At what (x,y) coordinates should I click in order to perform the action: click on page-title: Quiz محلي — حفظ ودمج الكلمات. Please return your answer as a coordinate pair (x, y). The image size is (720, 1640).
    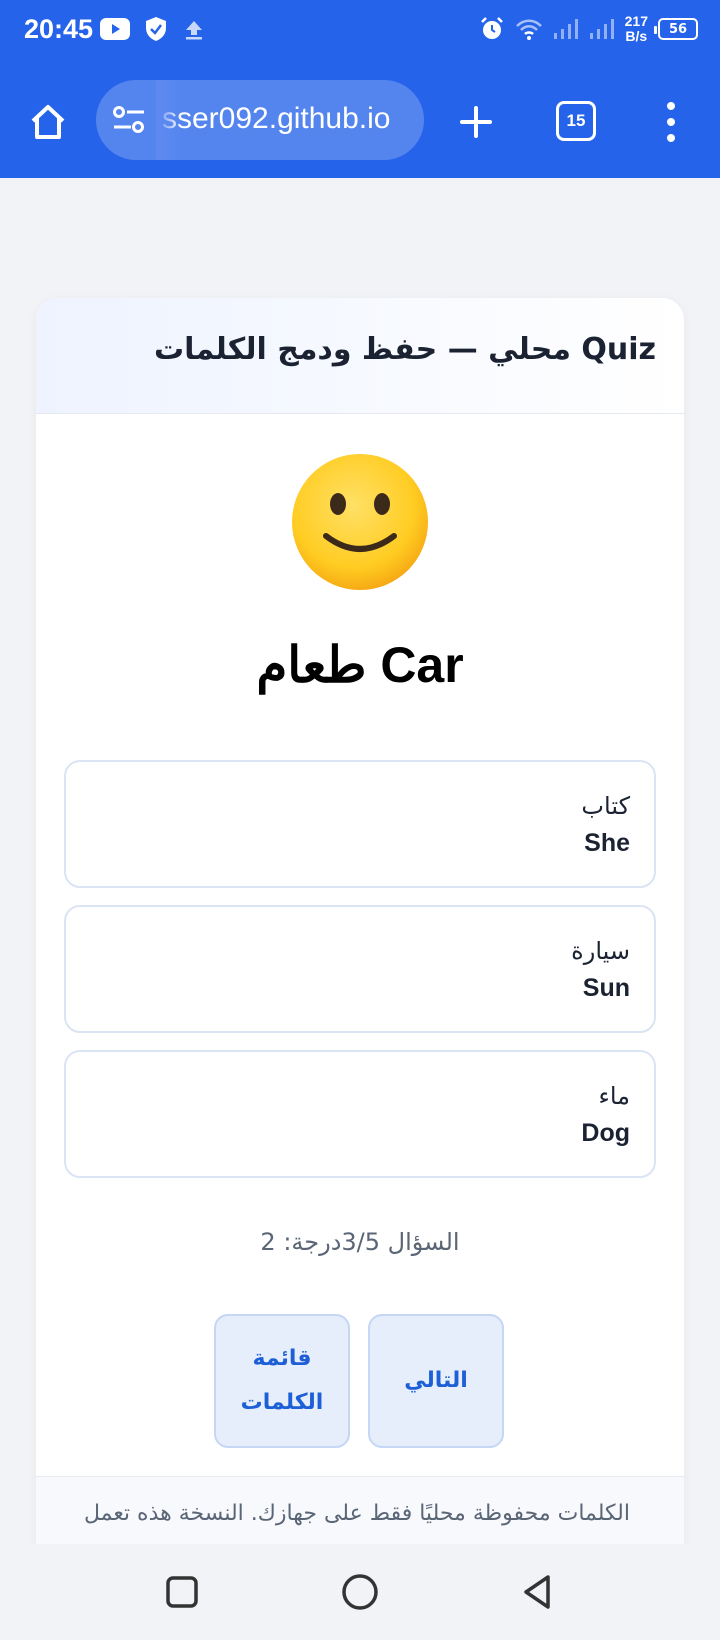
    Looking at the image, I should click on (405, 349).